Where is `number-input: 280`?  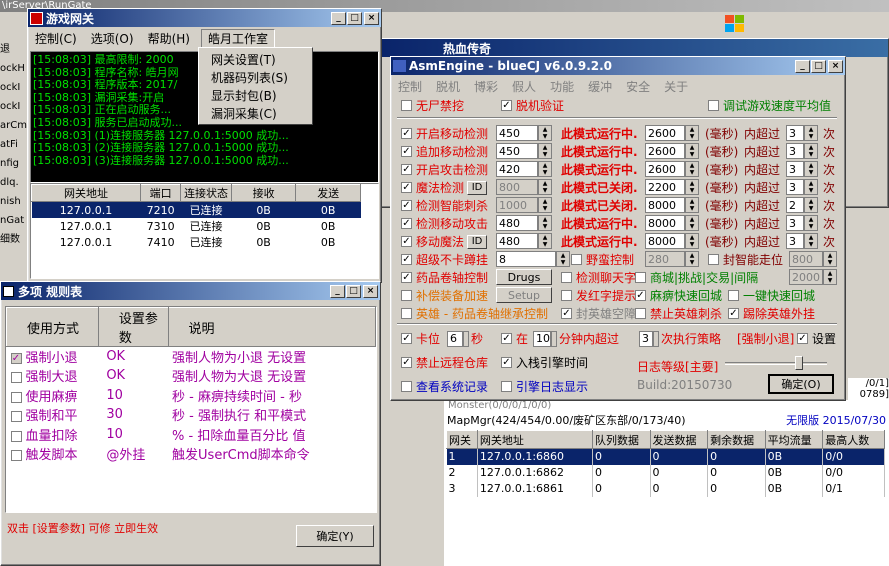
number-input: 280 is located at coordinates (665, 259).